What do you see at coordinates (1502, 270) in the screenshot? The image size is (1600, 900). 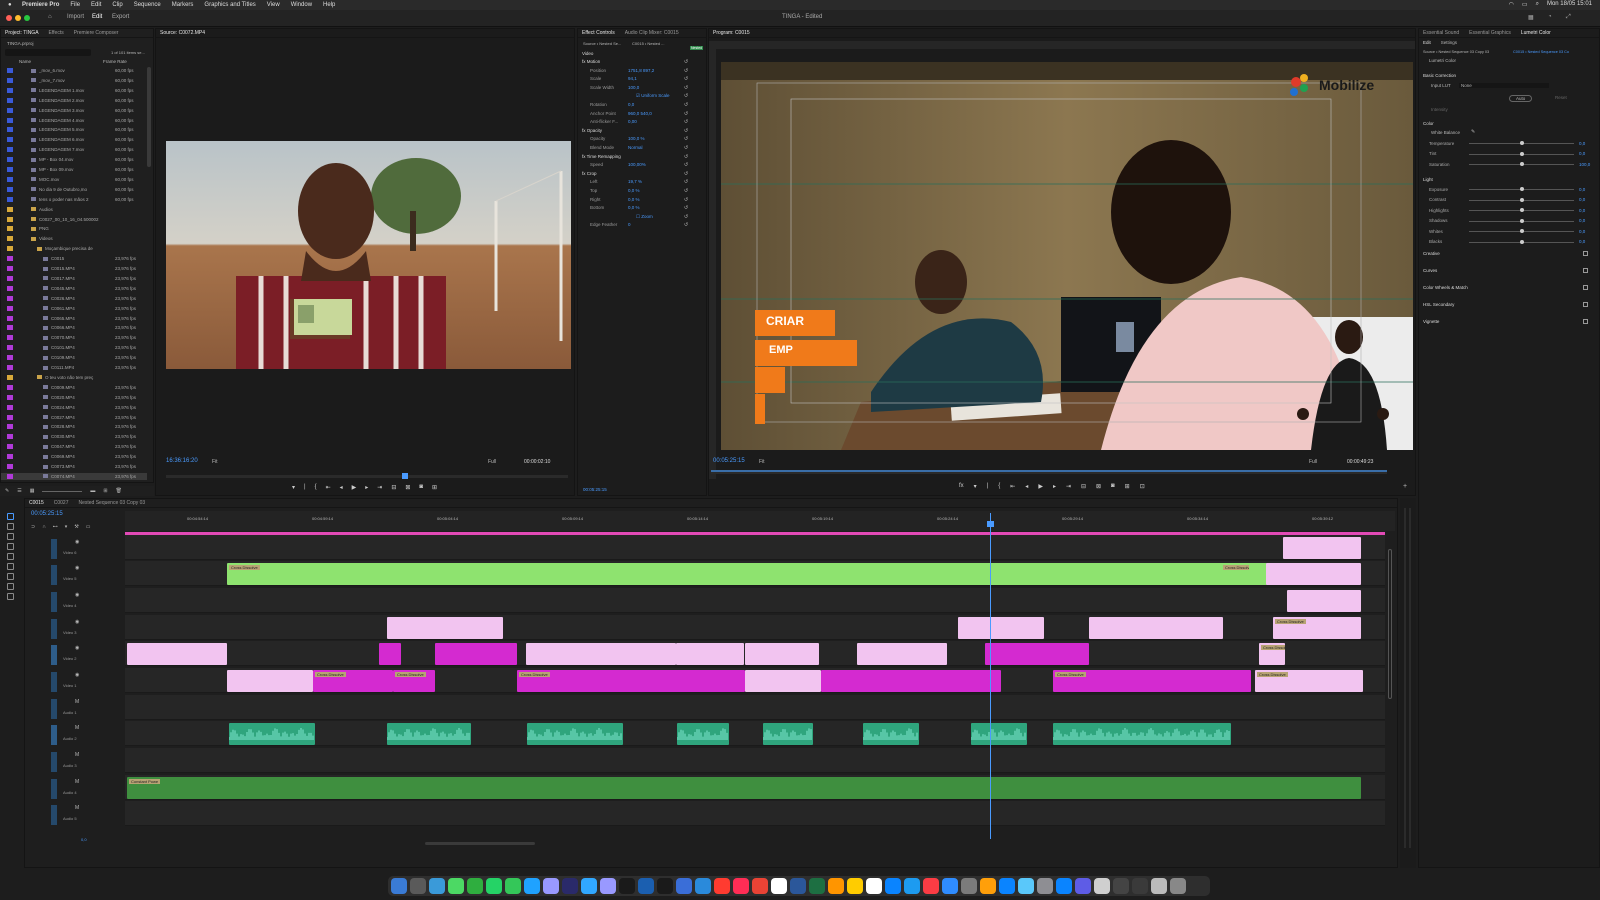 I see `lumetri-section-header: Curves` at bounding box center [1502, 270].